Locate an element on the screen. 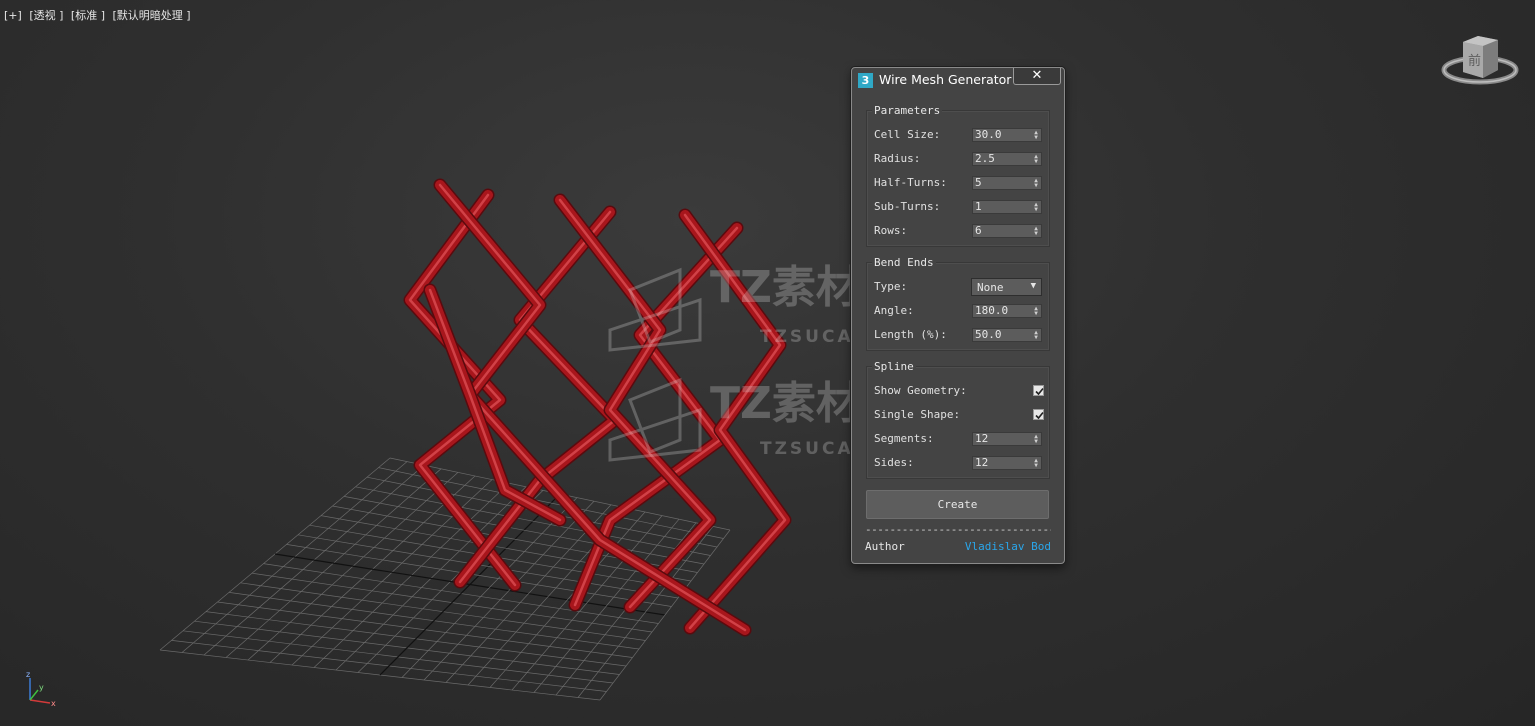 Image resolution: width=1535 pixels, height=726 pixels. show-geometry-checkbox is located at coordinates (1038, 390).